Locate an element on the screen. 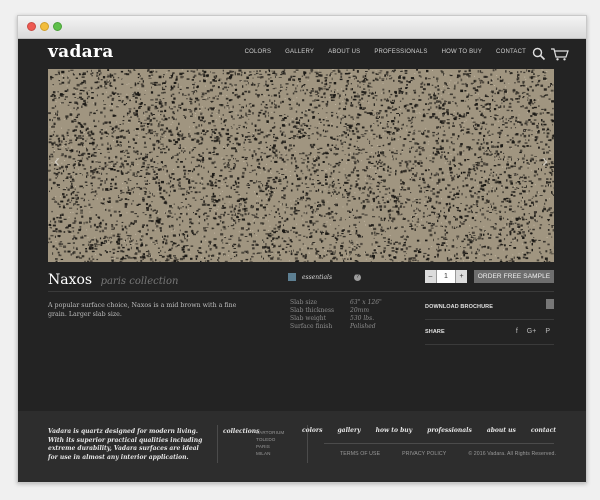 Image resolution: width=600 pixels, height=500 pixels. nav-link-contact: CONTACT is located at coordinates (511, 52).